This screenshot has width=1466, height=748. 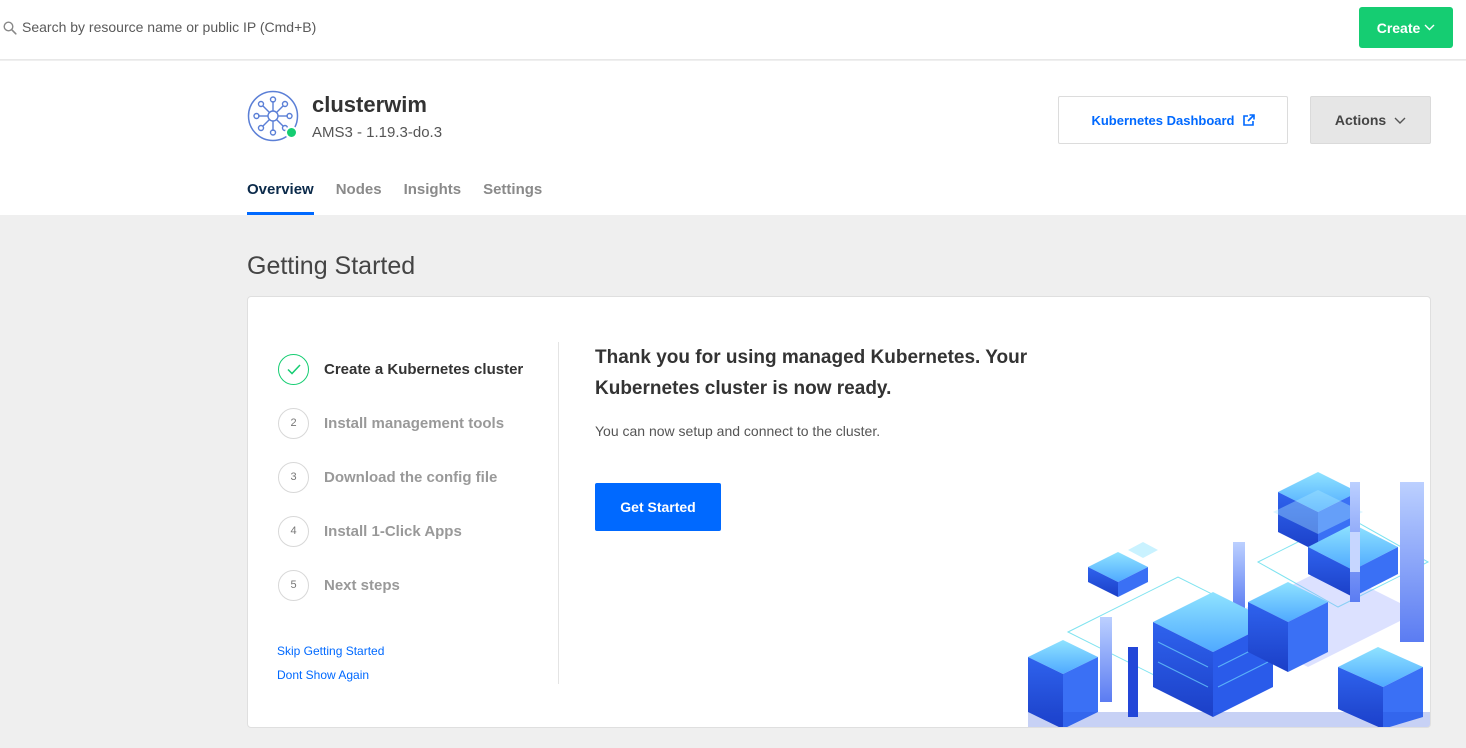 What do you see at coordinates (331, 266) in the screenshot?
I see `getting-started-title: Getting Started` at bounding box center [331, 266].